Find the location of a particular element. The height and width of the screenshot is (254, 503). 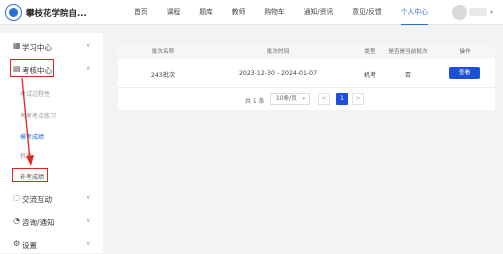

table-header: 批次名称 批次时间 类型 是否是当前批次 操作 is located at coordinates (306, 50).